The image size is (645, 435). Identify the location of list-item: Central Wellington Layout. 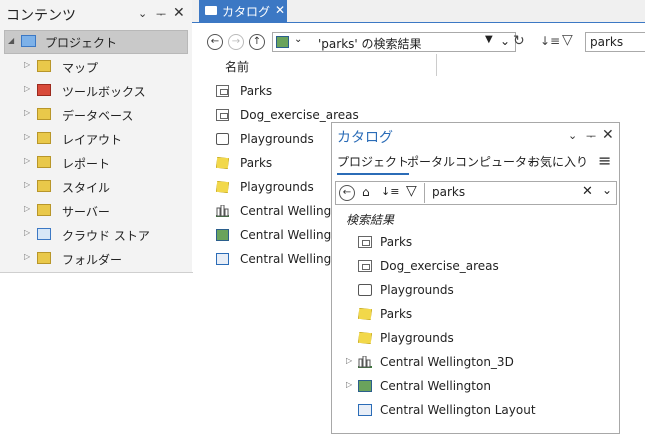
(476, 410).